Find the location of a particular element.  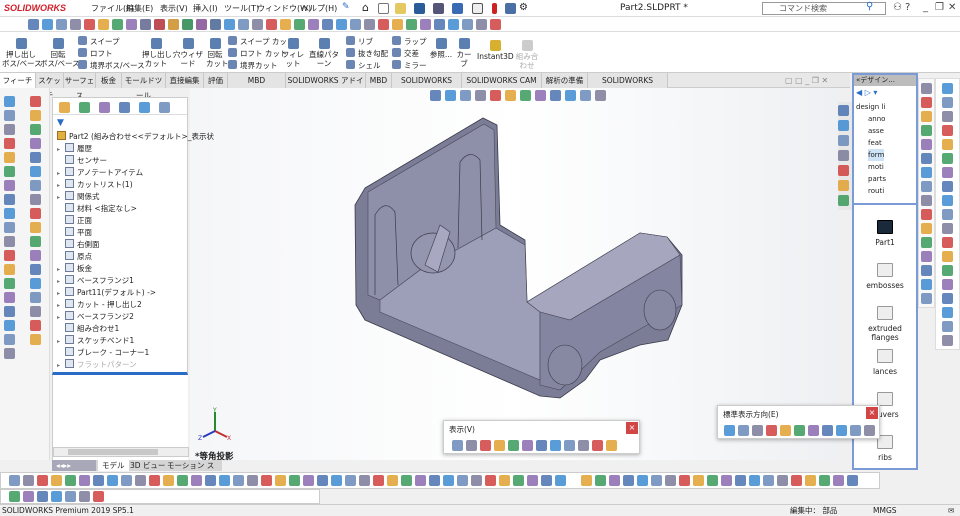

tab-6: 評価 is located at coordinates (216, 80).